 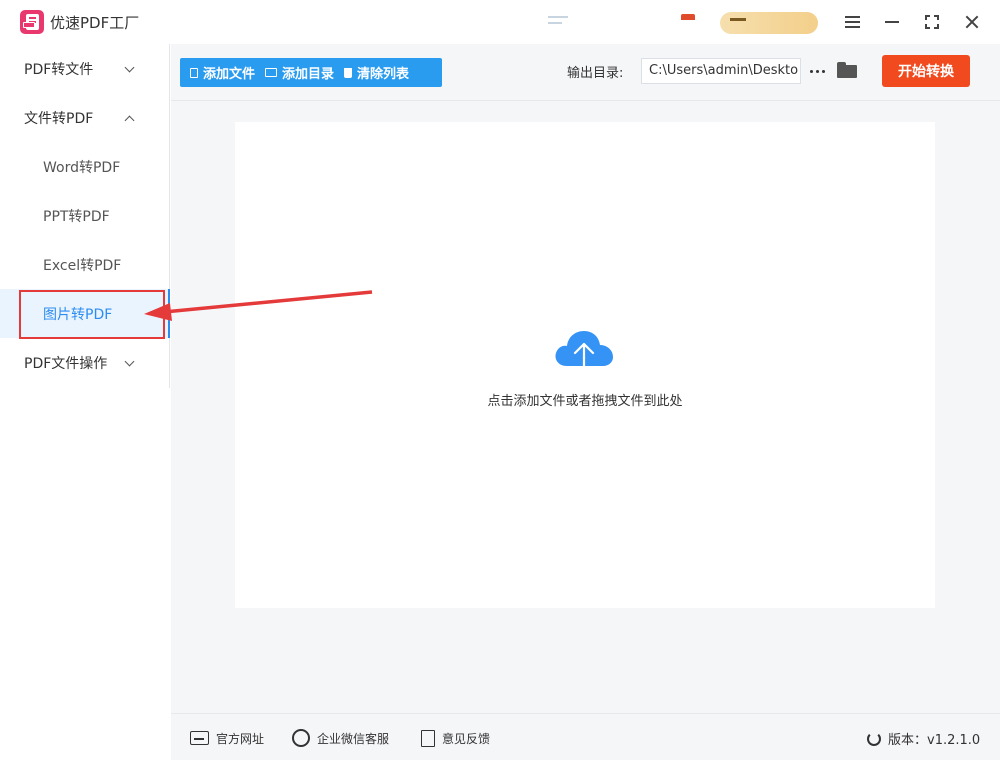 I want to click on sidebar-item-file-to-pdf: 文件转PDF, so click(x=85, y=117).